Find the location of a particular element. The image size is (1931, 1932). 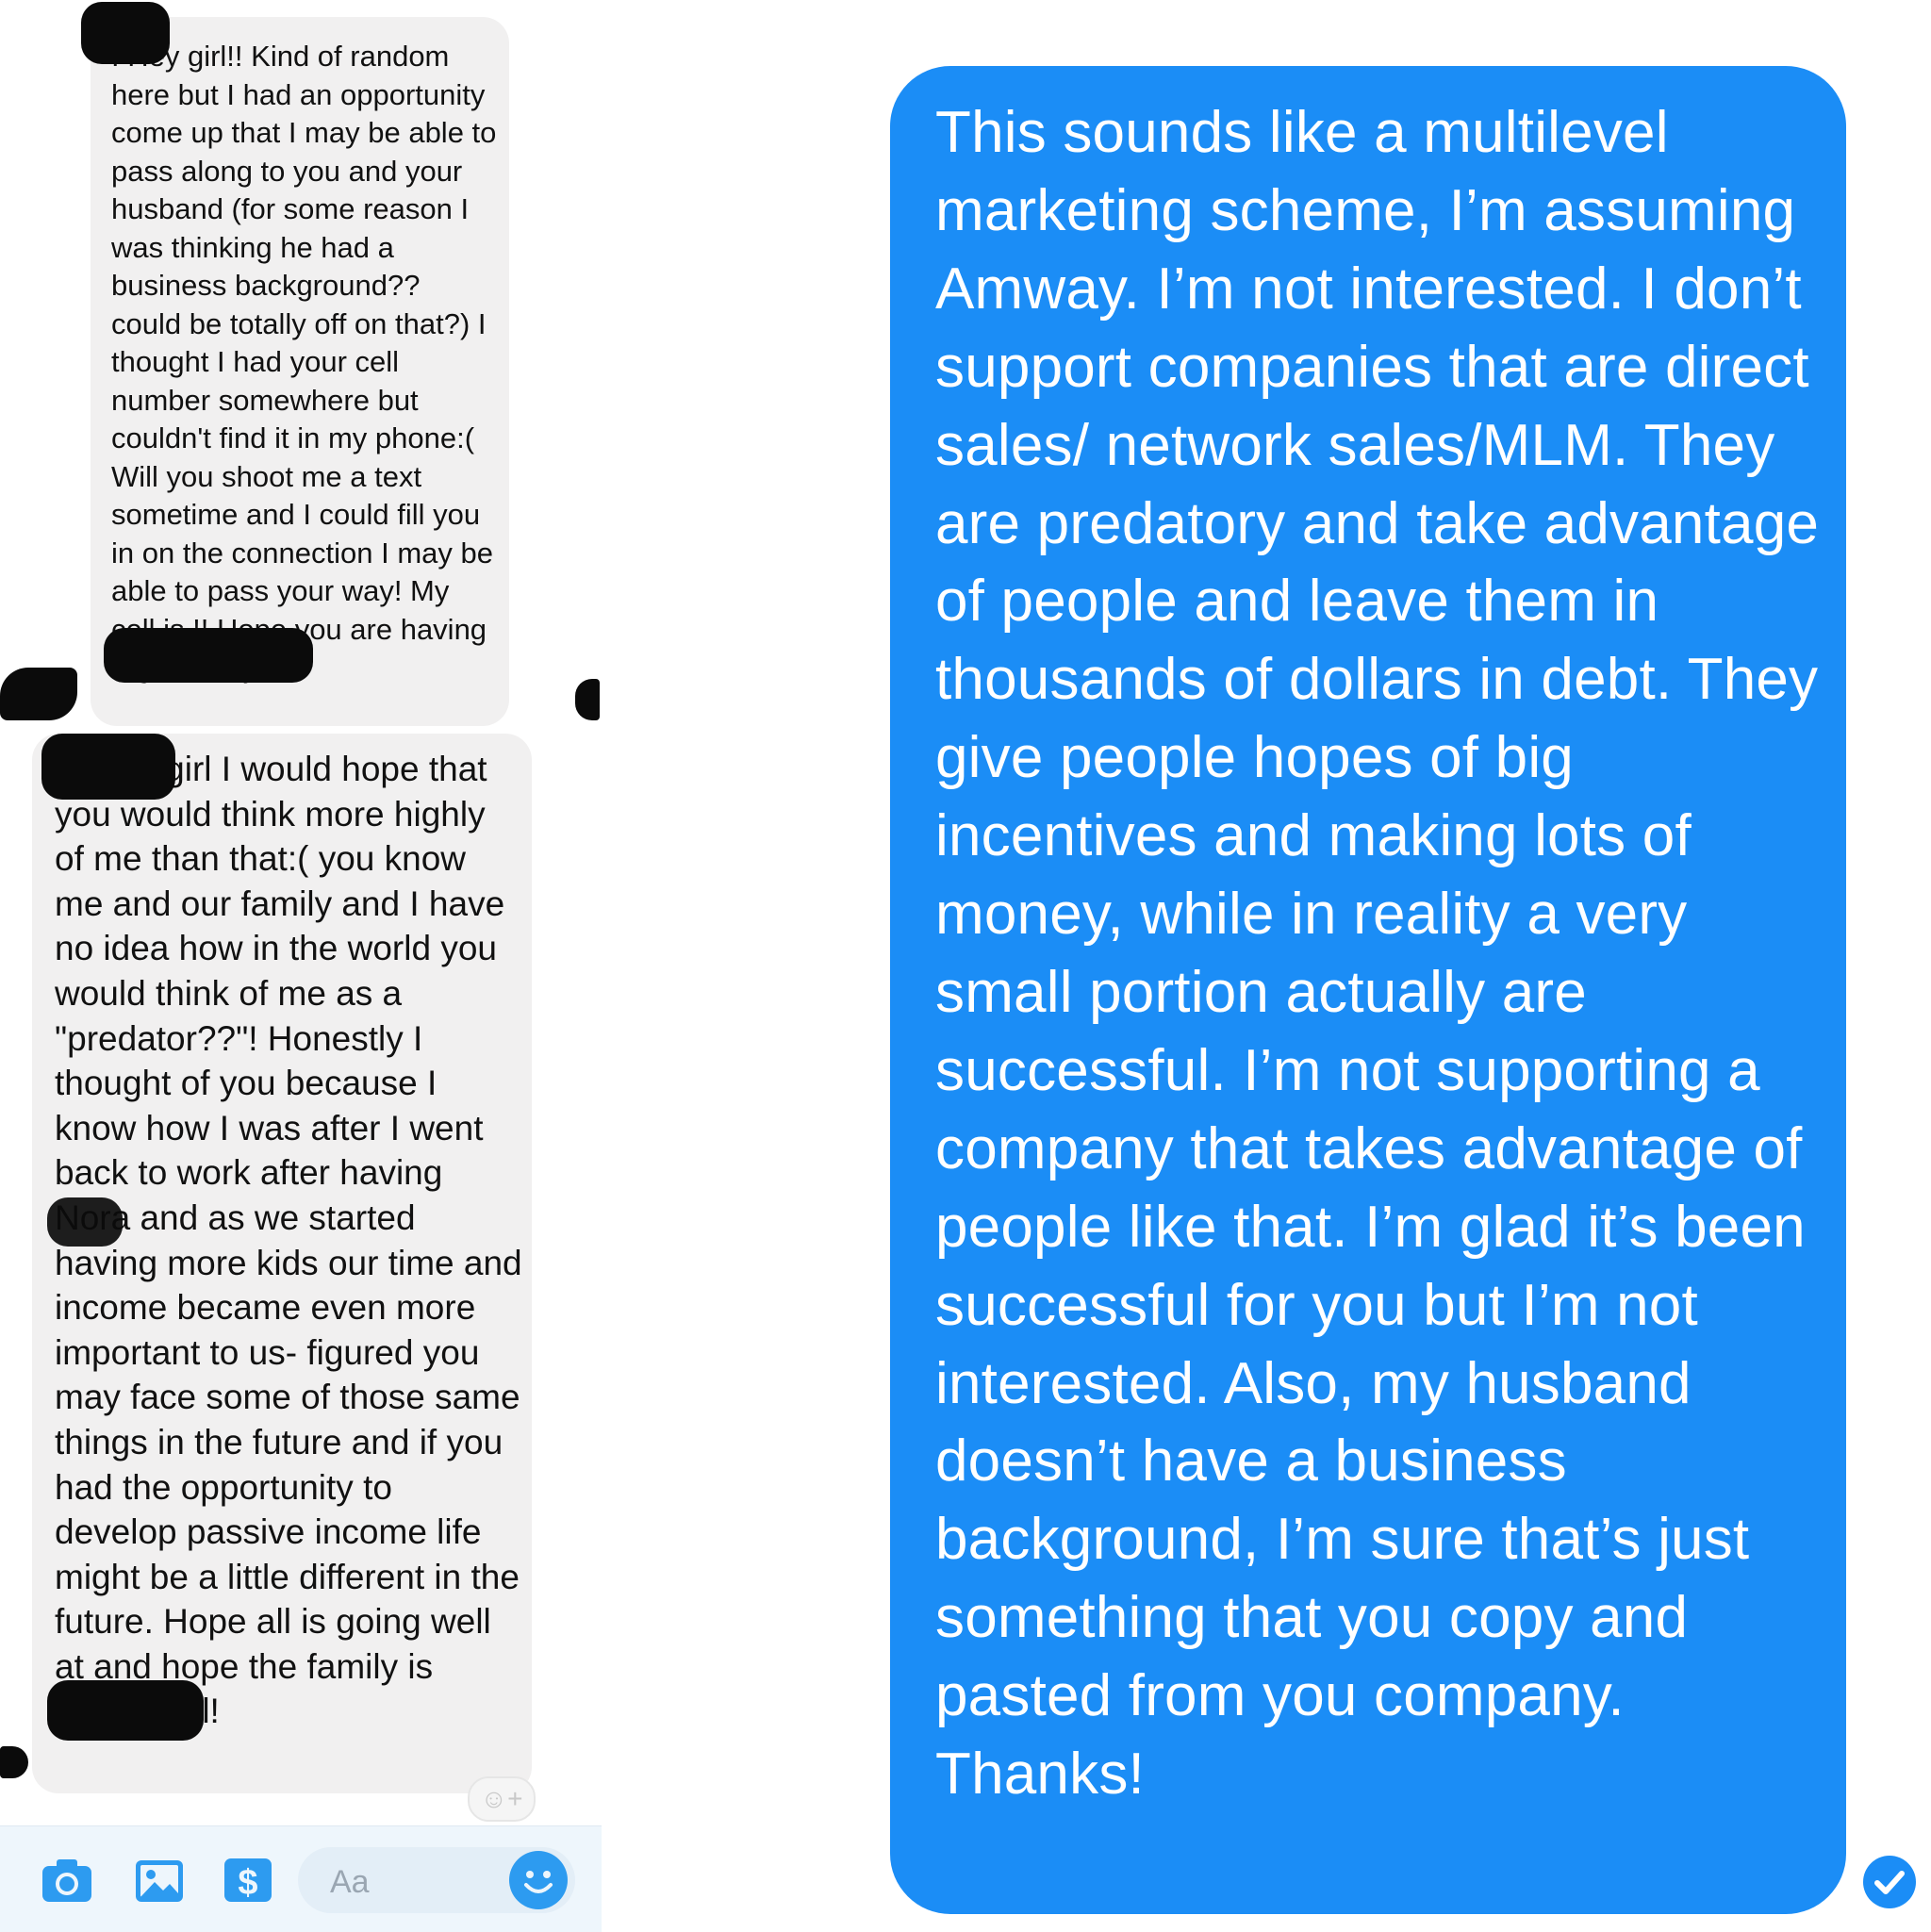

payment-icon: $ is located at coordinates (248, 1880).